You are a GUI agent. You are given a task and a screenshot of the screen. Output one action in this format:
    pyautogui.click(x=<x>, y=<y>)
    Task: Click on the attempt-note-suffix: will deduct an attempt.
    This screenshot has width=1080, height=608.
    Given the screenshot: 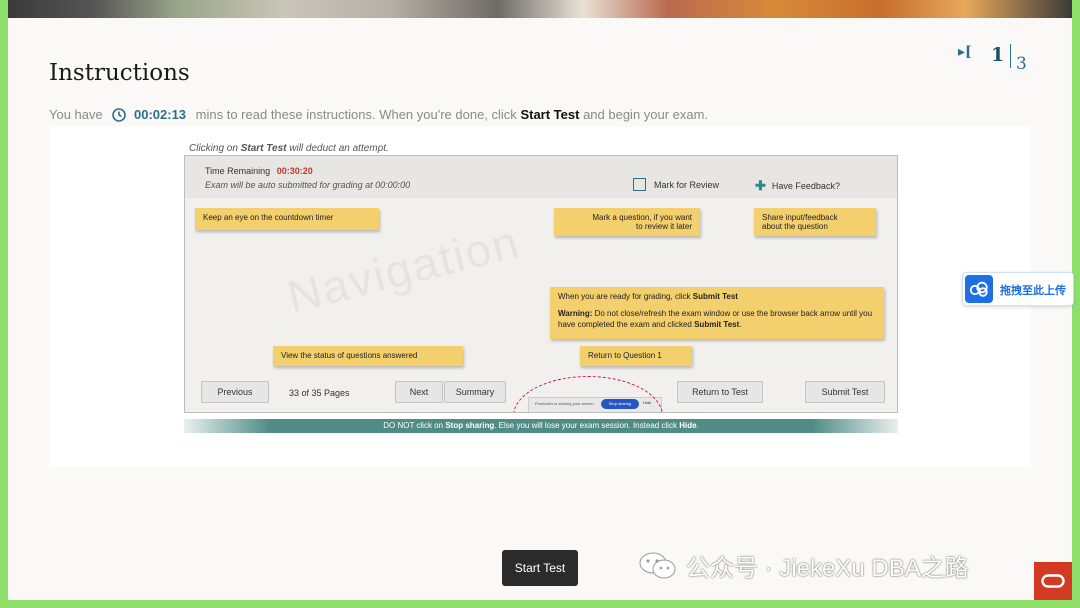 What is the action you would take?
    pyautogui.click(x=339, y=148)
    